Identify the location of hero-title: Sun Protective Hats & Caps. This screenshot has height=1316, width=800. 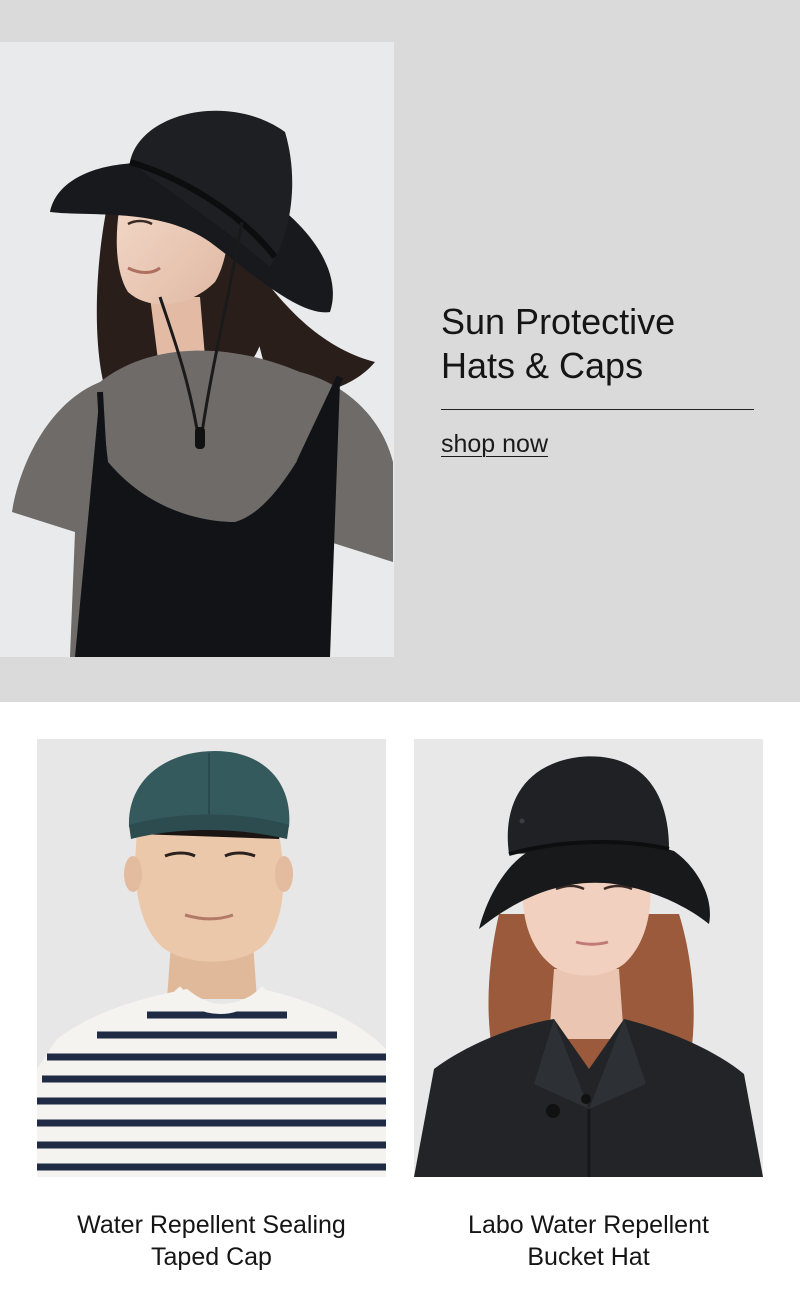
(558, 343).